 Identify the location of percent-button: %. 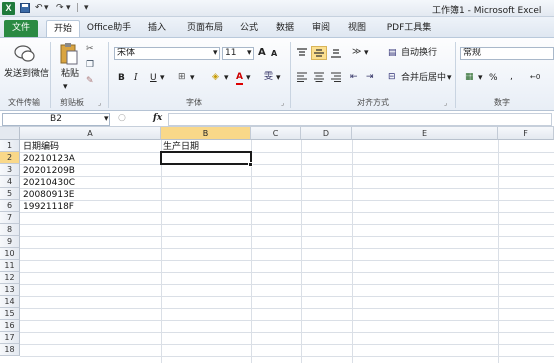
(493, 78).